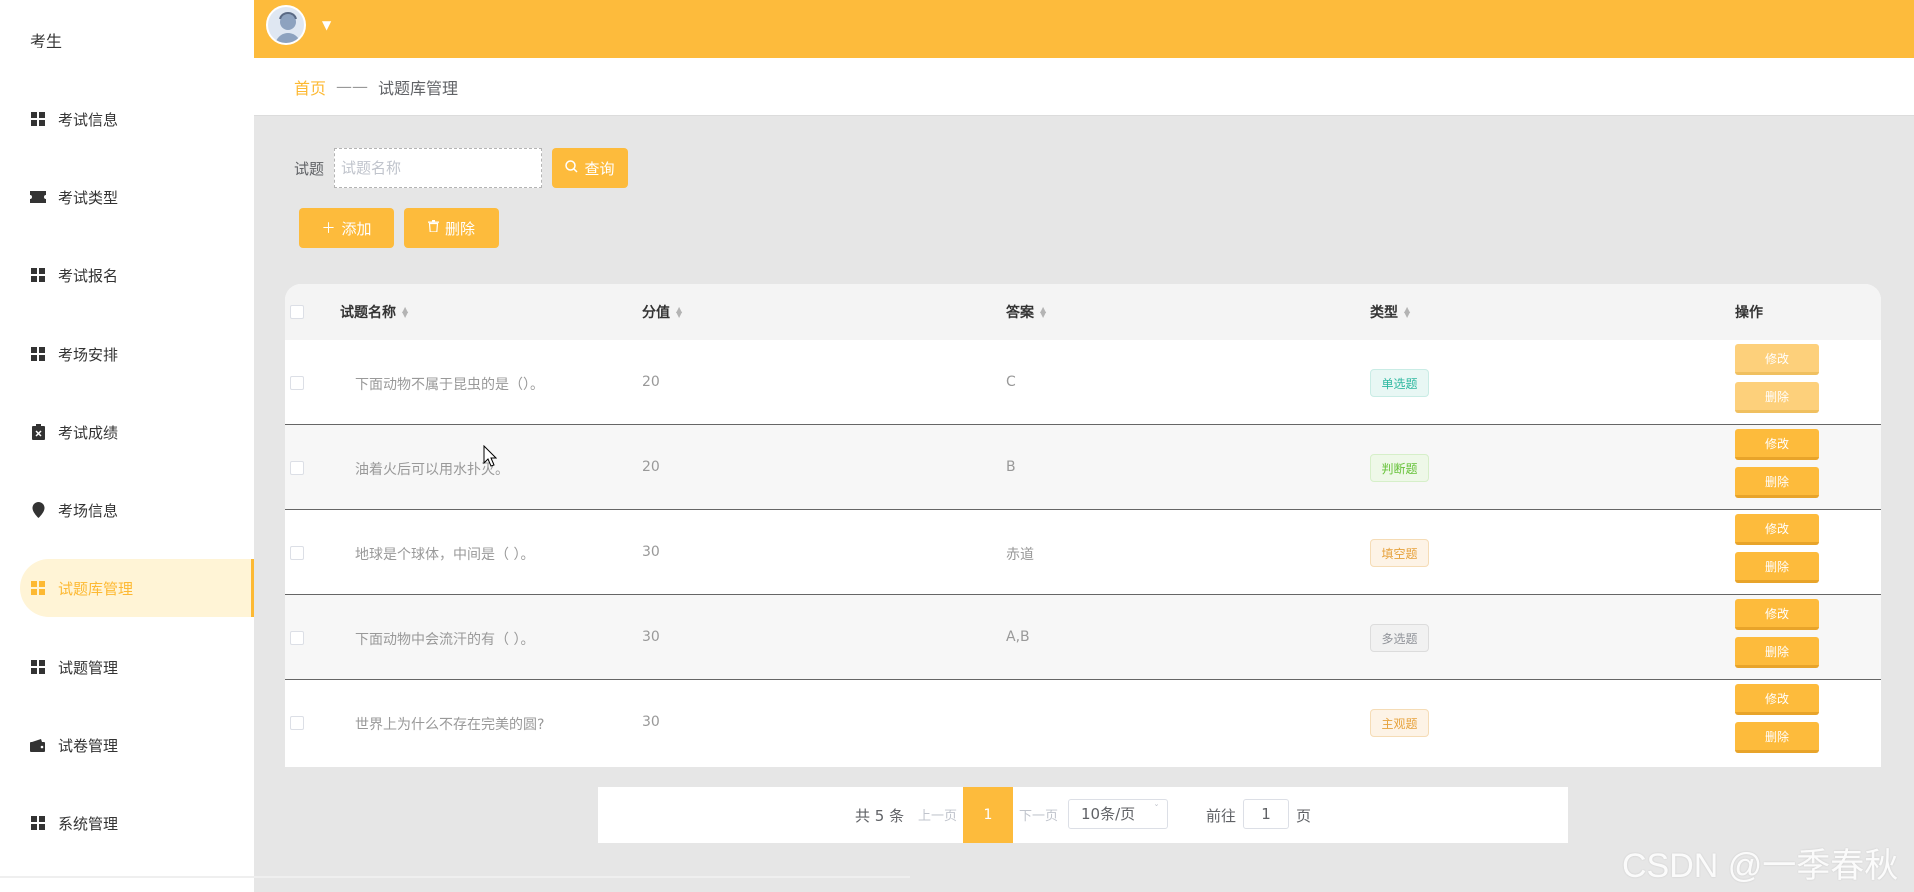 This screenshot has height=892, width=1914. I want to click on column-type: 类型 ▲ ▼, so click(1390, 312).